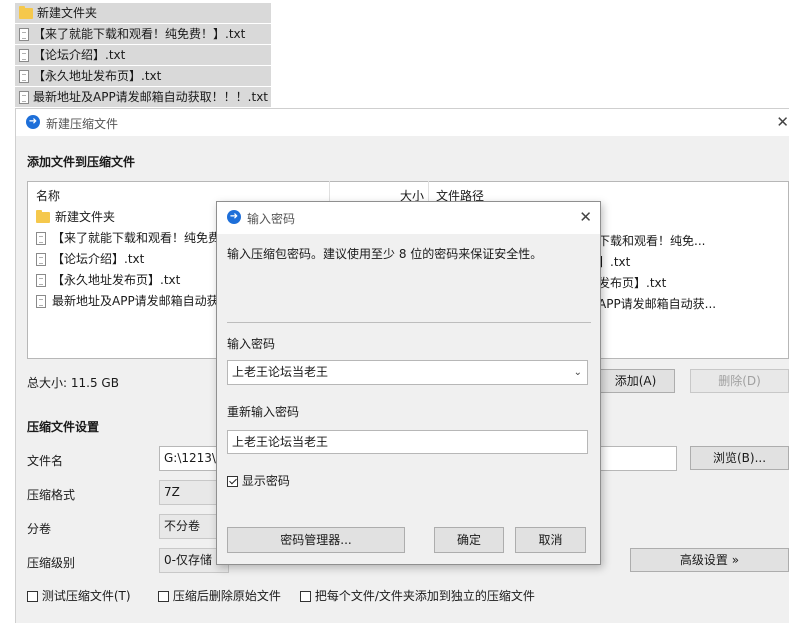 The width and height of the screenshot is (789, 623). What do you see at coordinates (407, 442) in the screenshot?
I see `confirm-password-input: 上老王论坛当老王` at bounding box center [407, 442].